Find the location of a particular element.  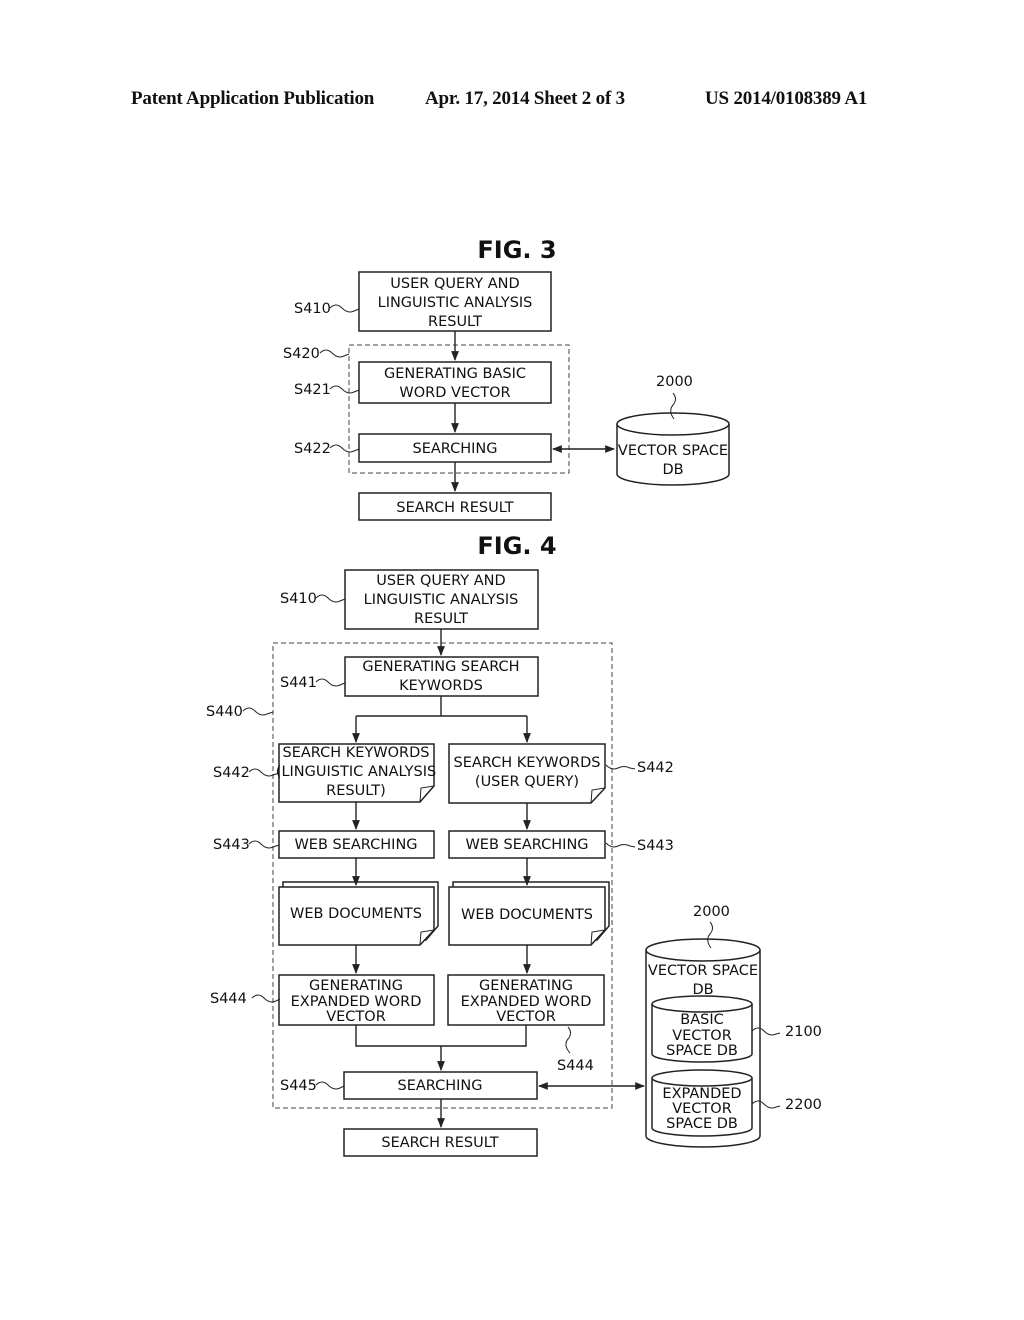

fig4-s444-left-line3: VECTOR is located at coordinates (356, 1017).